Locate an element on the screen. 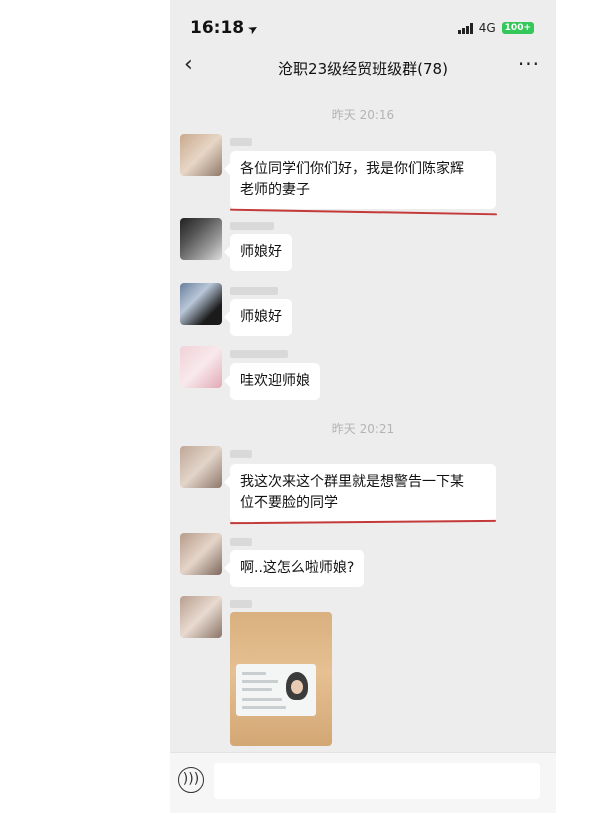  chat-header: ‹ 沧职23级经贸班级群(78) ··· is located at coordinates (363, 67).